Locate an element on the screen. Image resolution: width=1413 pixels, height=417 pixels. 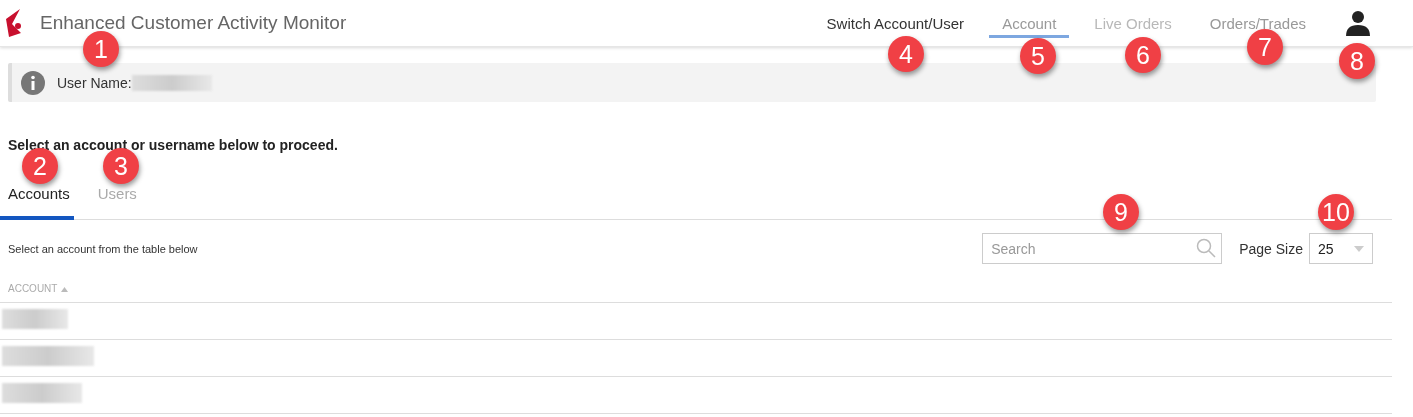
search-icon is located at coordinates (1206, 248).